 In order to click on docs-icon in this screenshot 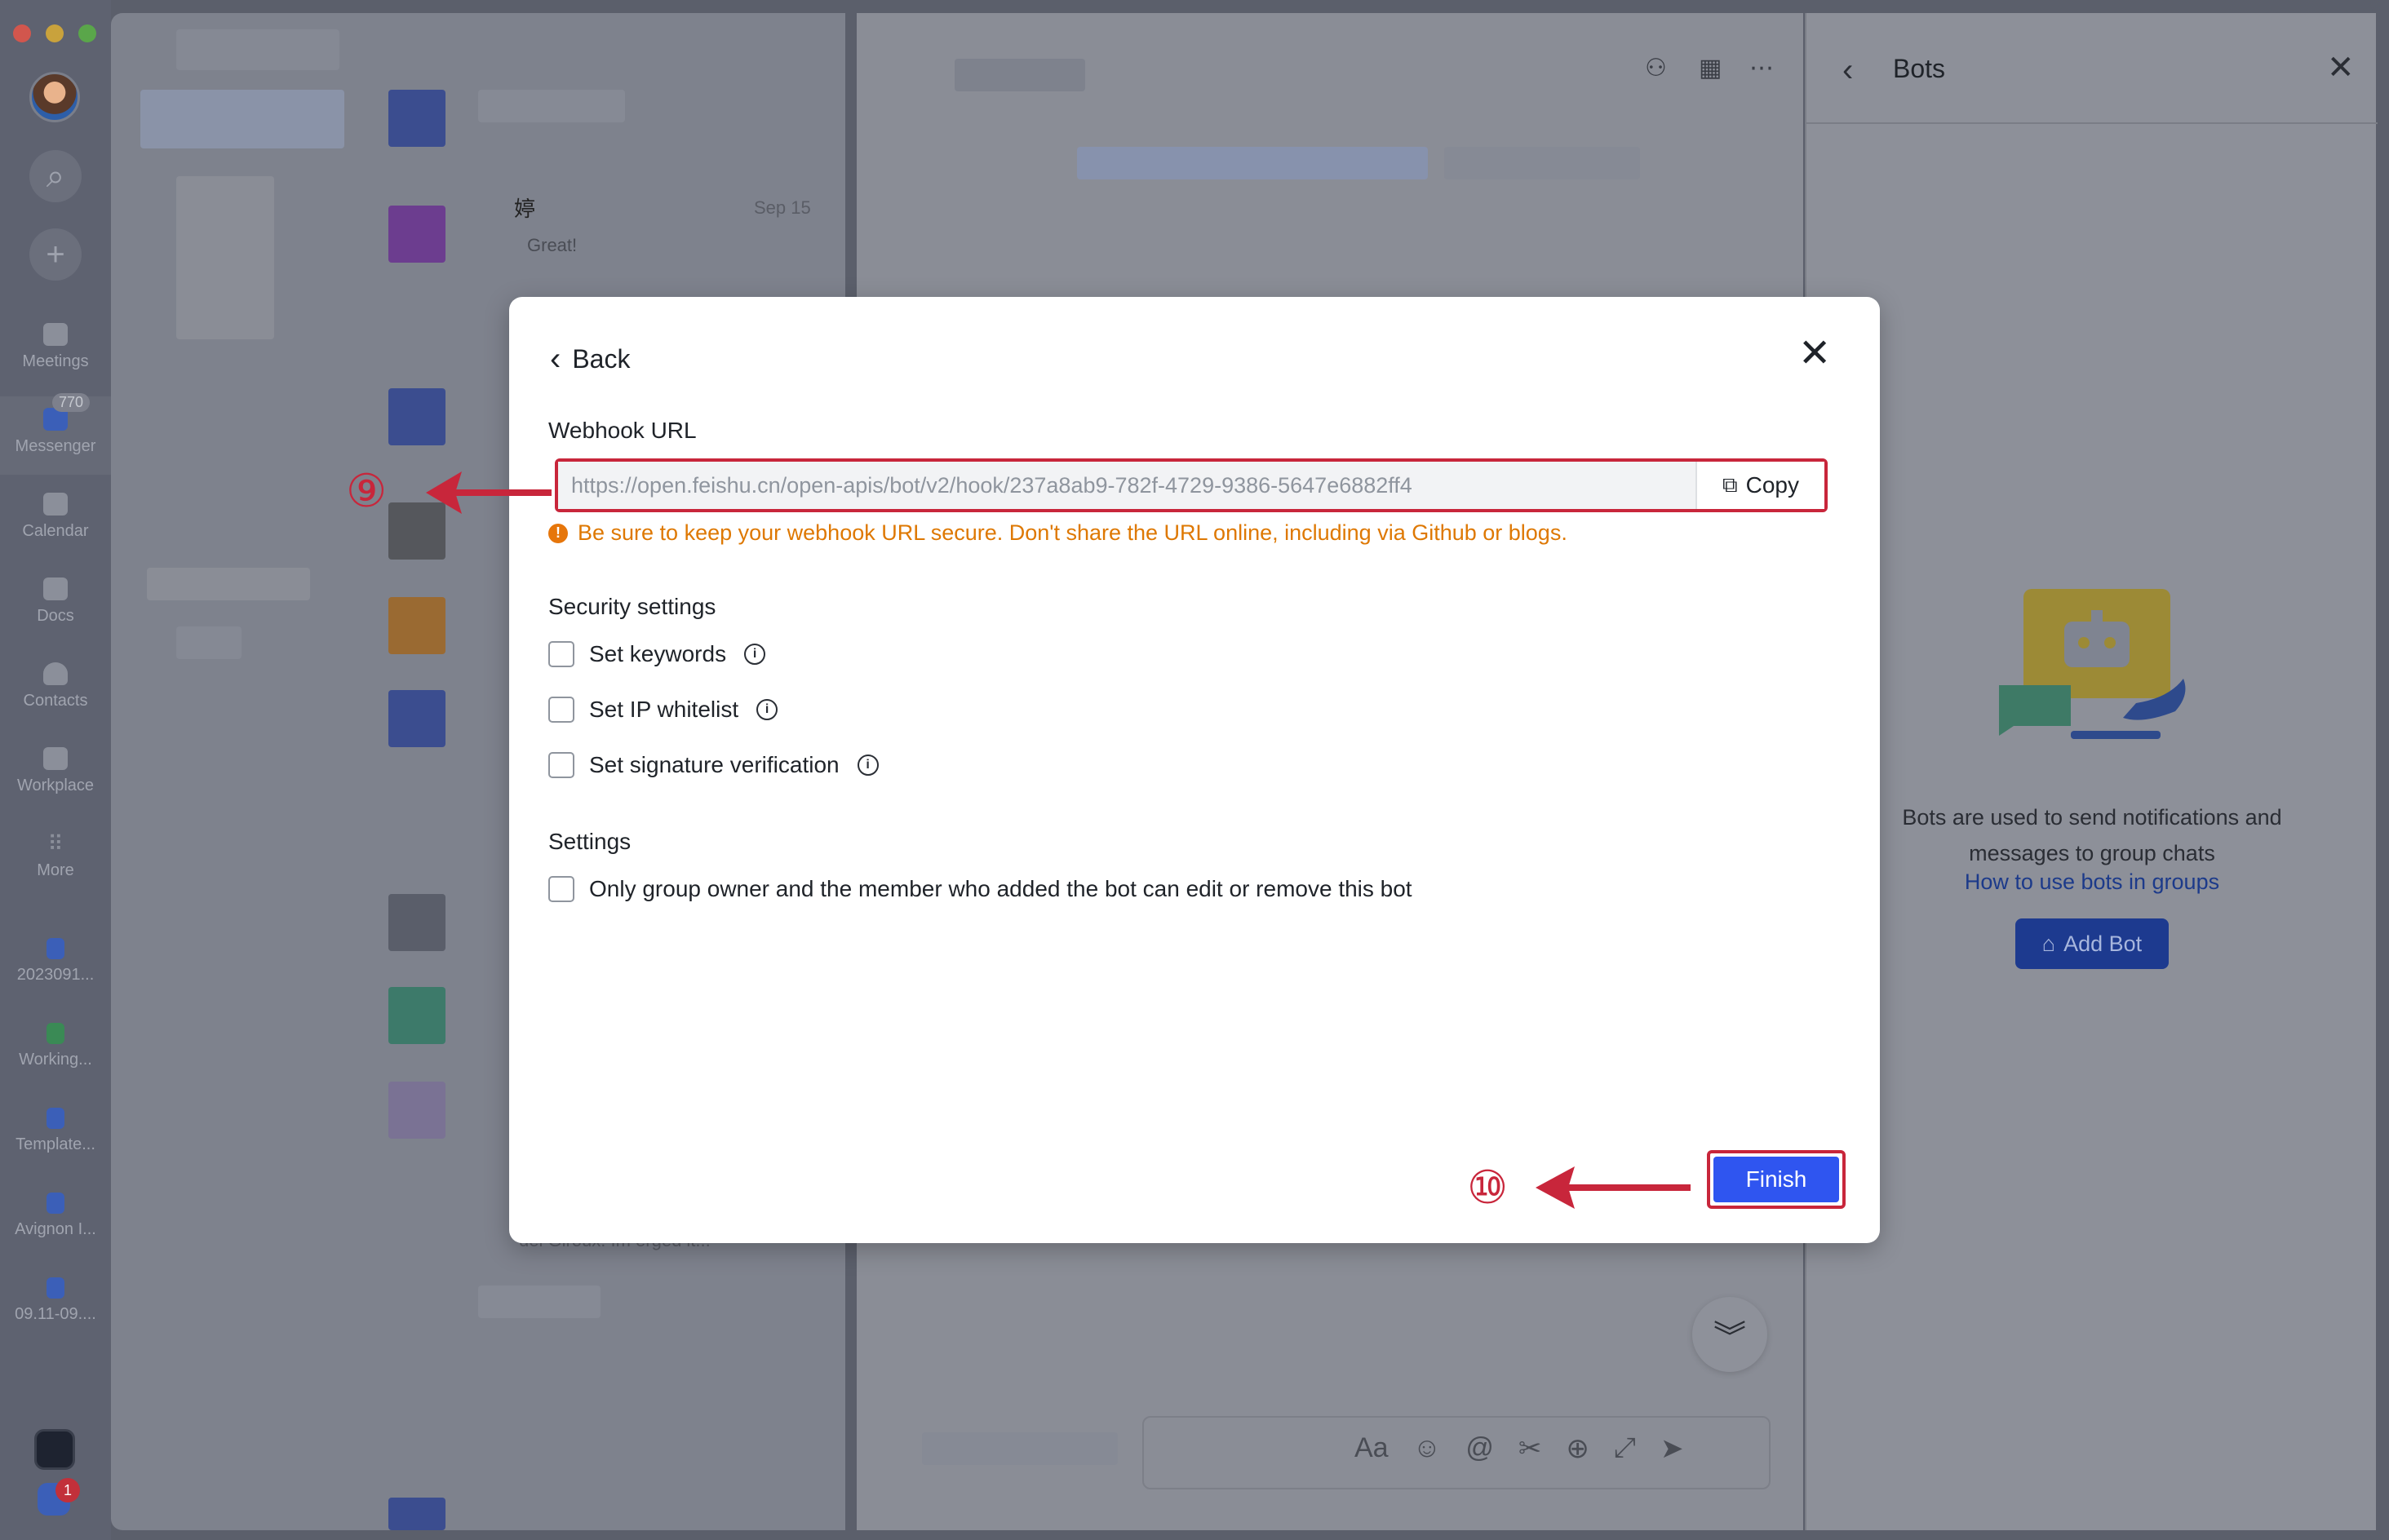, I will do `click(55, 589)`.